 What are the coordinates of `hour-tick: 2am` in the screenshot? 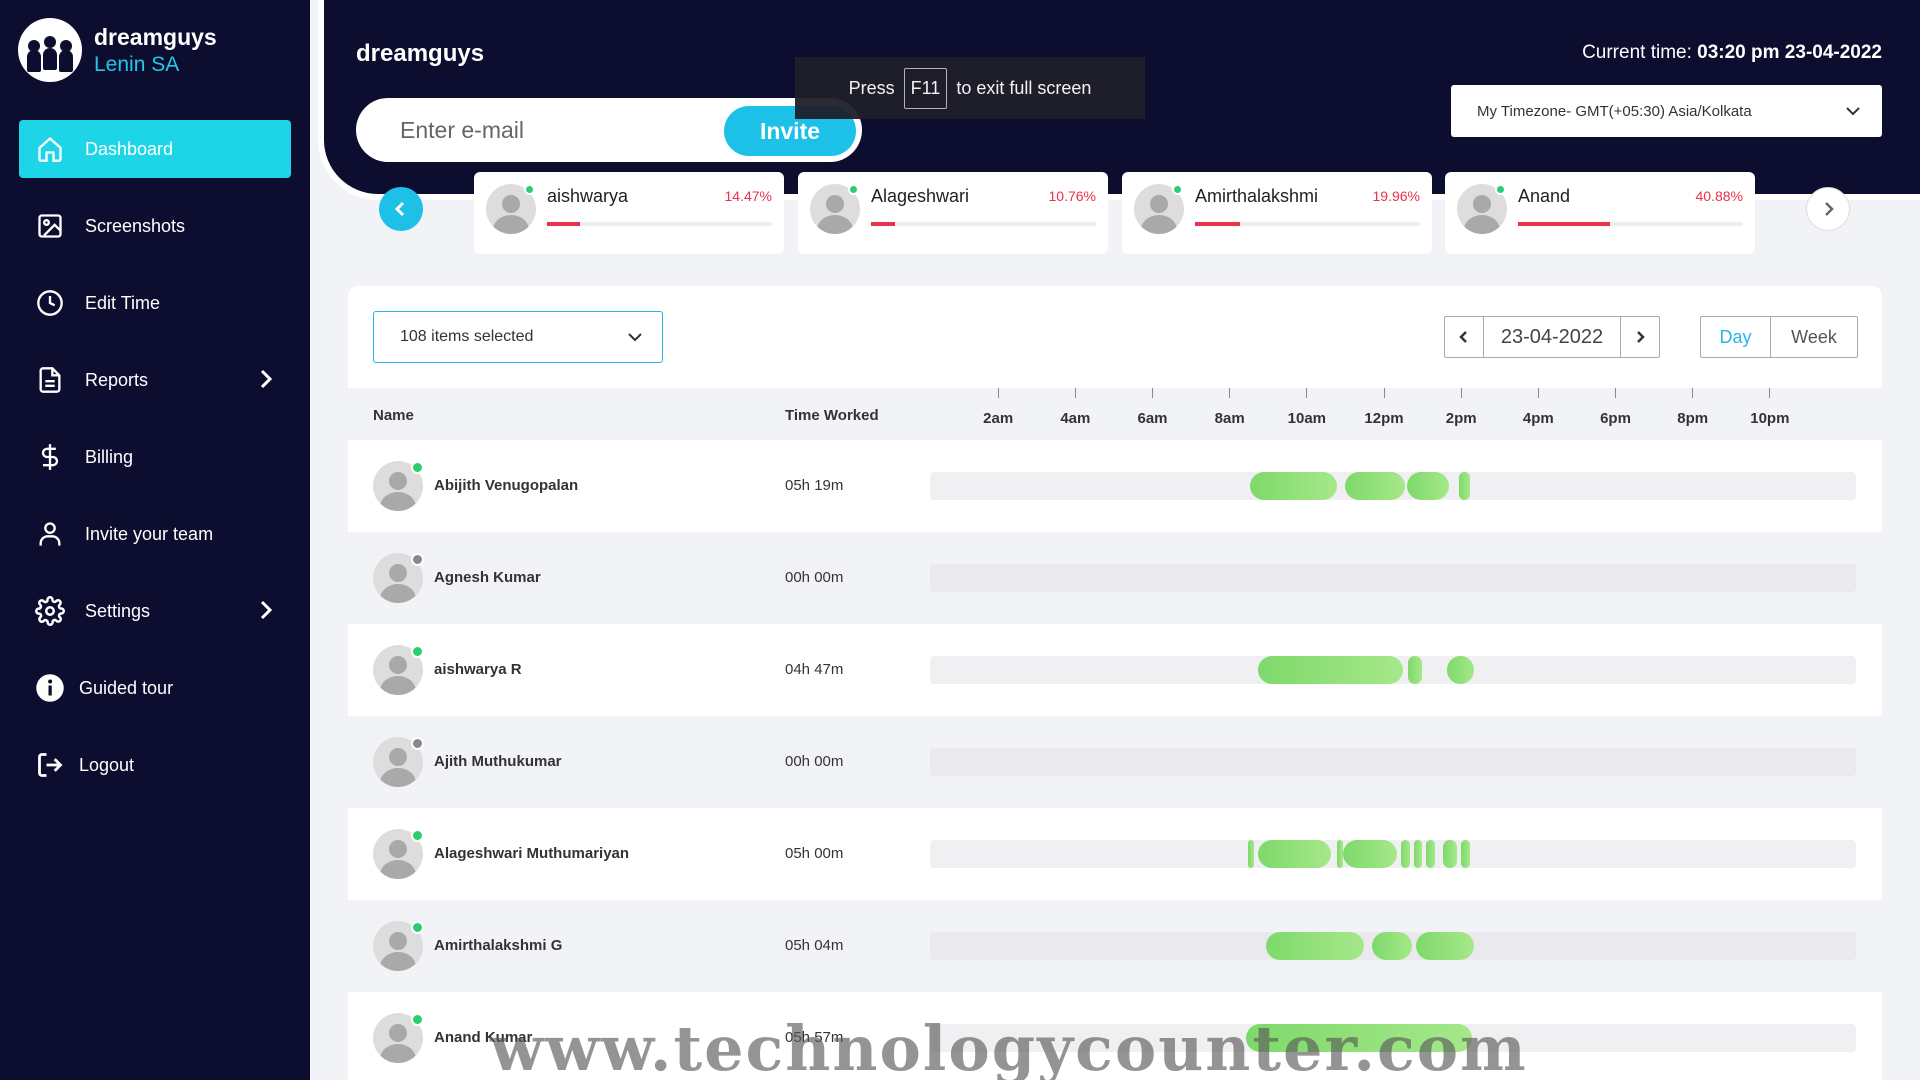 It's located at (998, 414).